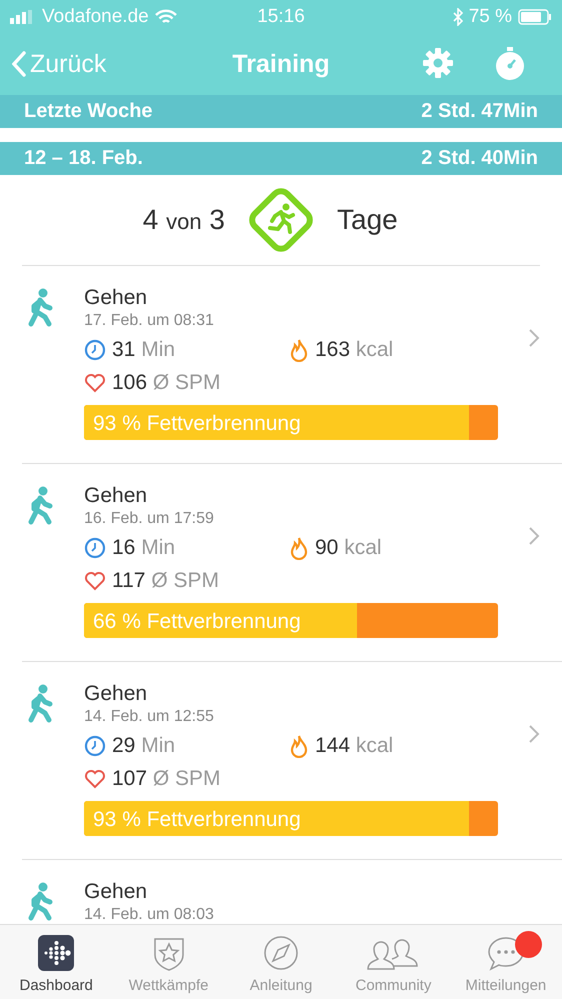 The height and width of the screenshot is (999, 562). Describe the element at coordinates (457, 17) in the screenshot. I see `bluetooth-icon` at that location.